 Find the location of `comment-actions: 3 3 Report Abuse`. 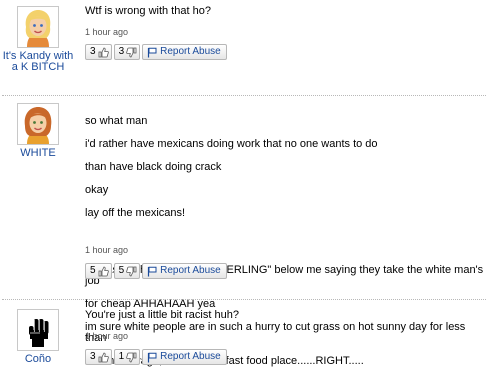

comment-actions: 3 3 Report Abuse is located at coordinates (156, 52).